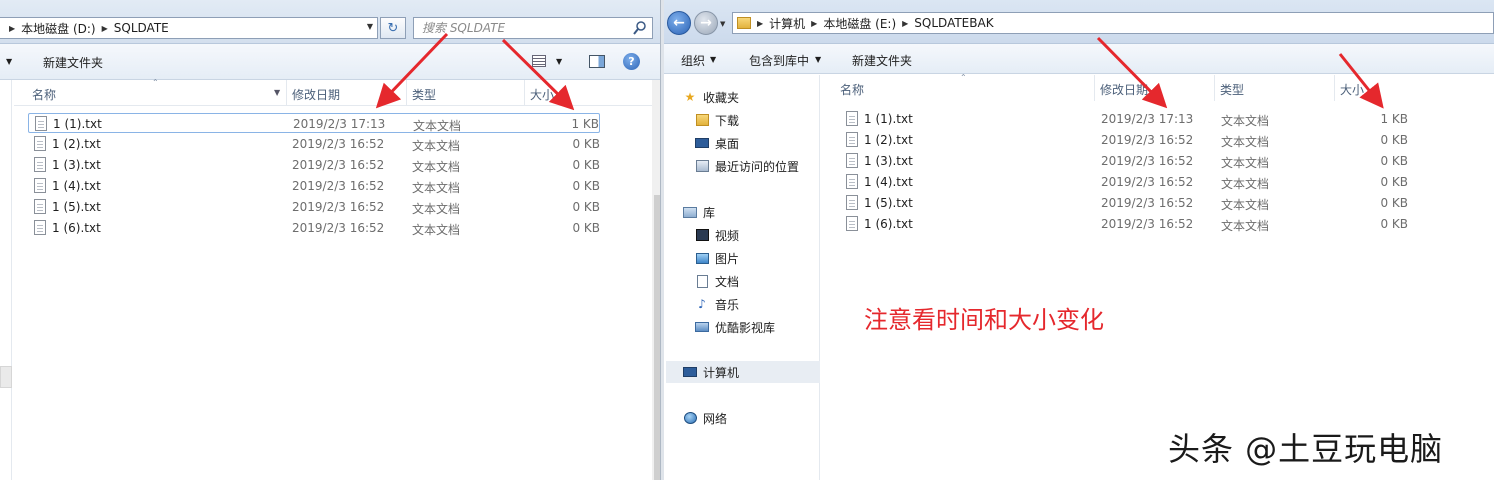 The height and width of the screenshot is (480, 1494). What do you see at coordinates (58, 28) in the screenshot?
I see `breadcrumb-drive: 本地磁盘 (D:)` at bounding box center [58, 28].